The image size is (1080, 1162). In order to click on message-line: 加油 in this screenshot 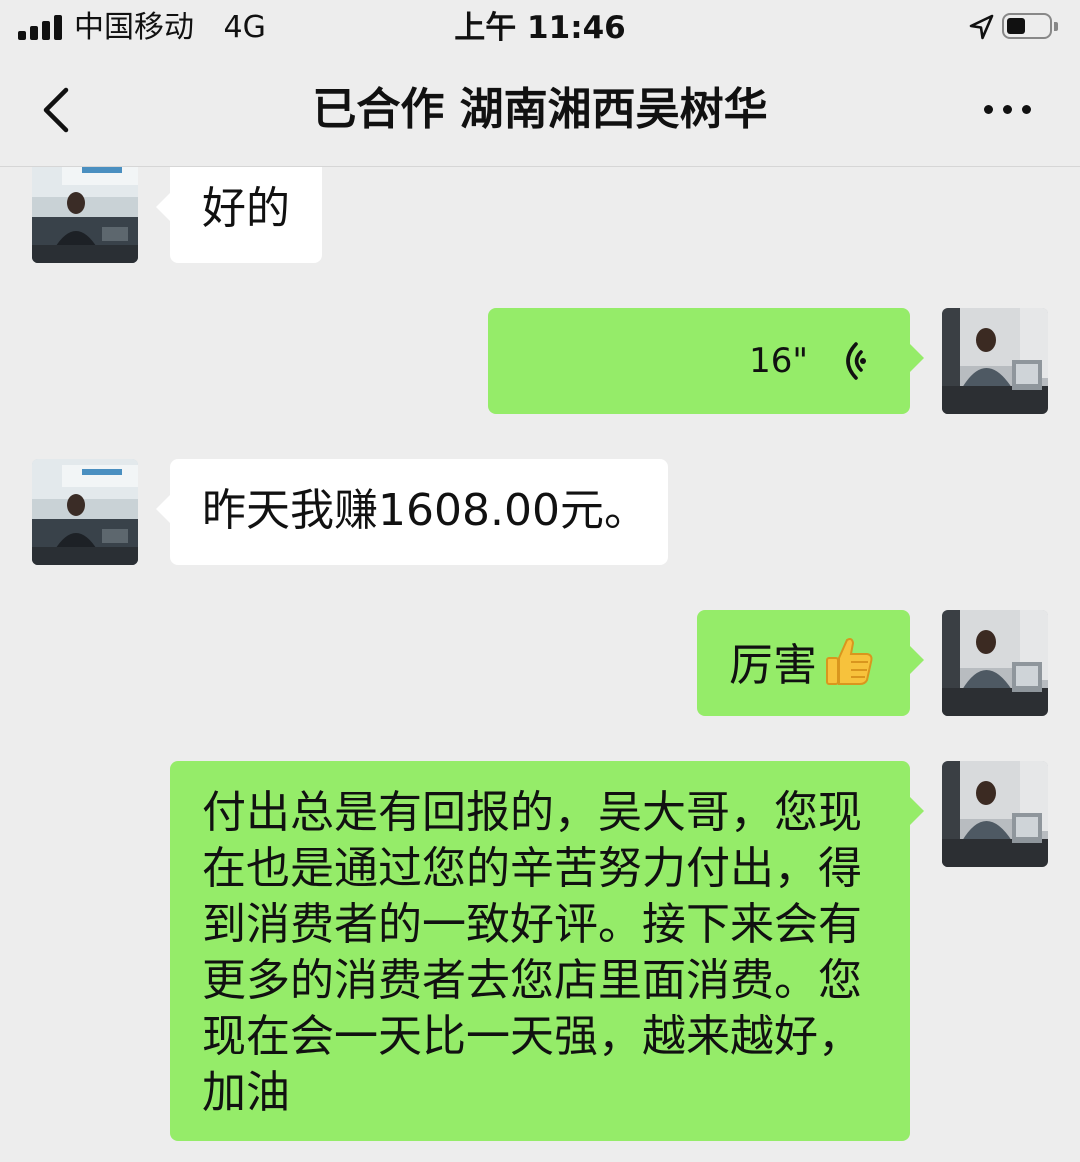, I will do `click(246, 1092)`.